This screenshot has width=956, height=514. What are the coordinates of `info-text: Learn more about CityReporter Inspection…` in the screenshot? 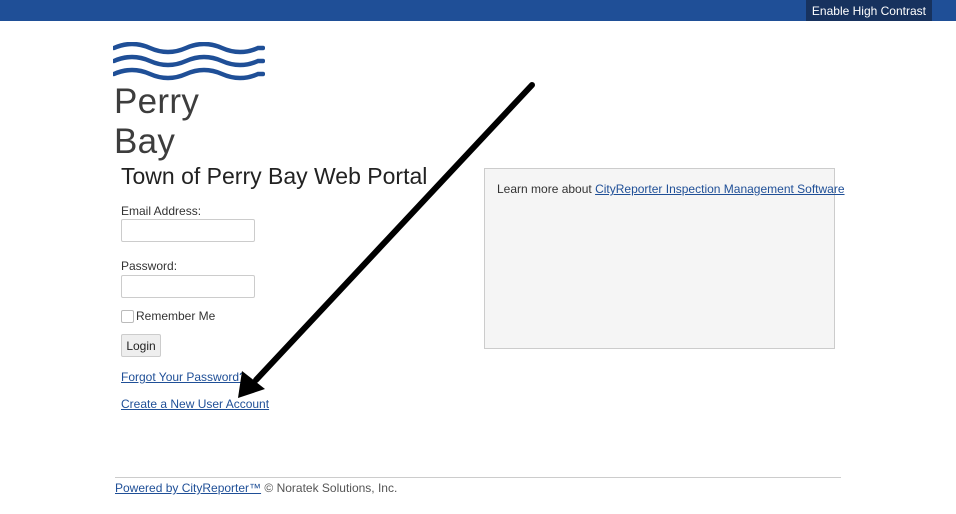 It's located at (671, 189).